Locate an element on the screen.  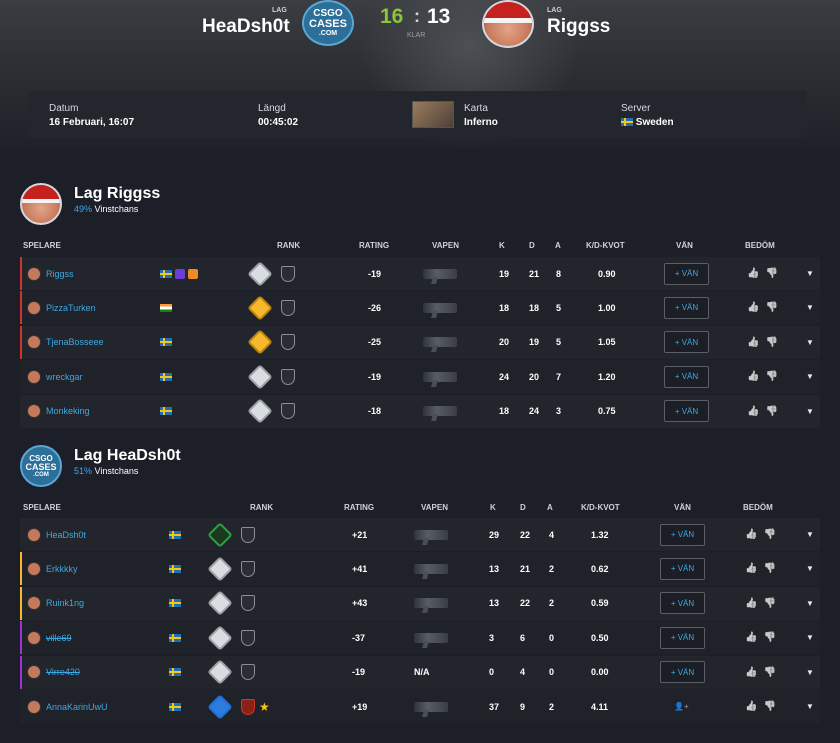
team-right-label: LAG is located at coordinates (554, 10).